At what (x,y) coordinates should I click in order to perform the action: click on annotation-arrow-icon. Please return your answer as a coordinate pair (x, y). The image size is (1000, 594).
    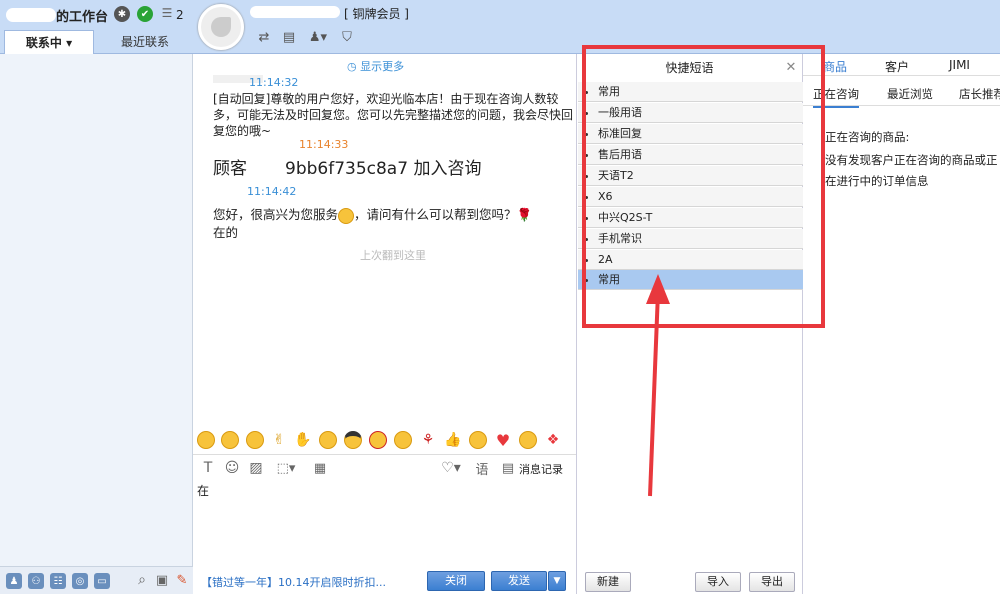
    Looking at the image, I should click on (658, 385).